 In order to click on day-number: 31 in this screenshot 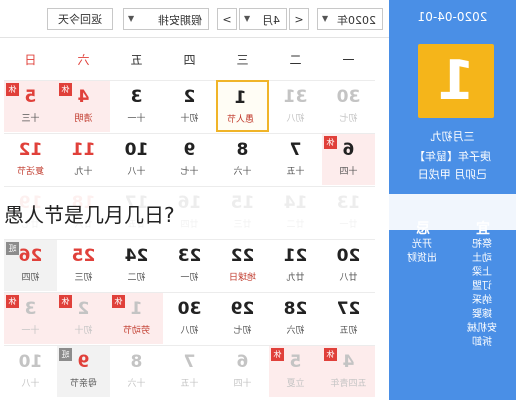, I will do `click(295, 97)`.